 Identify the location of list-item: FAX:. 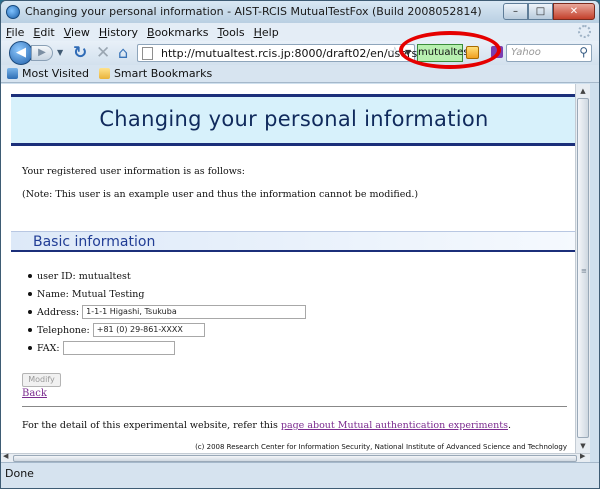
(167, 348).